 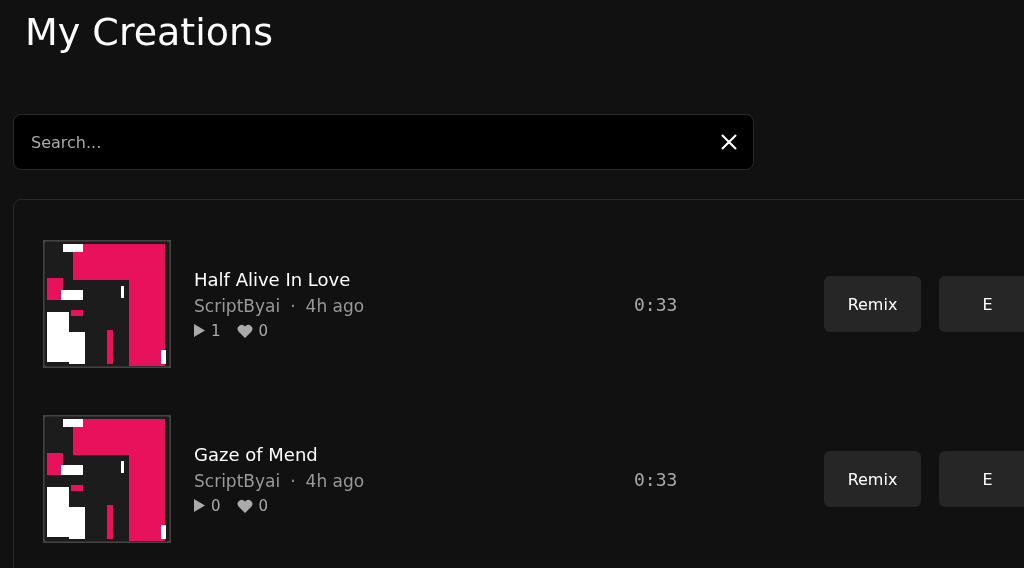 I want to click on play-count: 1, so click(x=216, y=330).